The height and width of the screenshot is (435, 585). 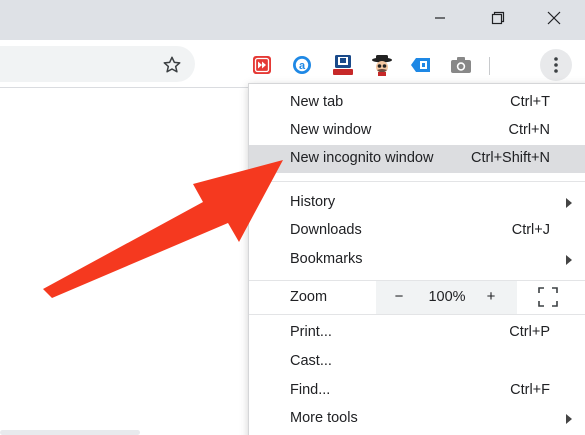 I want to click on menu-item-shortcut: Ctrl+F, so click(x=530, y=390).